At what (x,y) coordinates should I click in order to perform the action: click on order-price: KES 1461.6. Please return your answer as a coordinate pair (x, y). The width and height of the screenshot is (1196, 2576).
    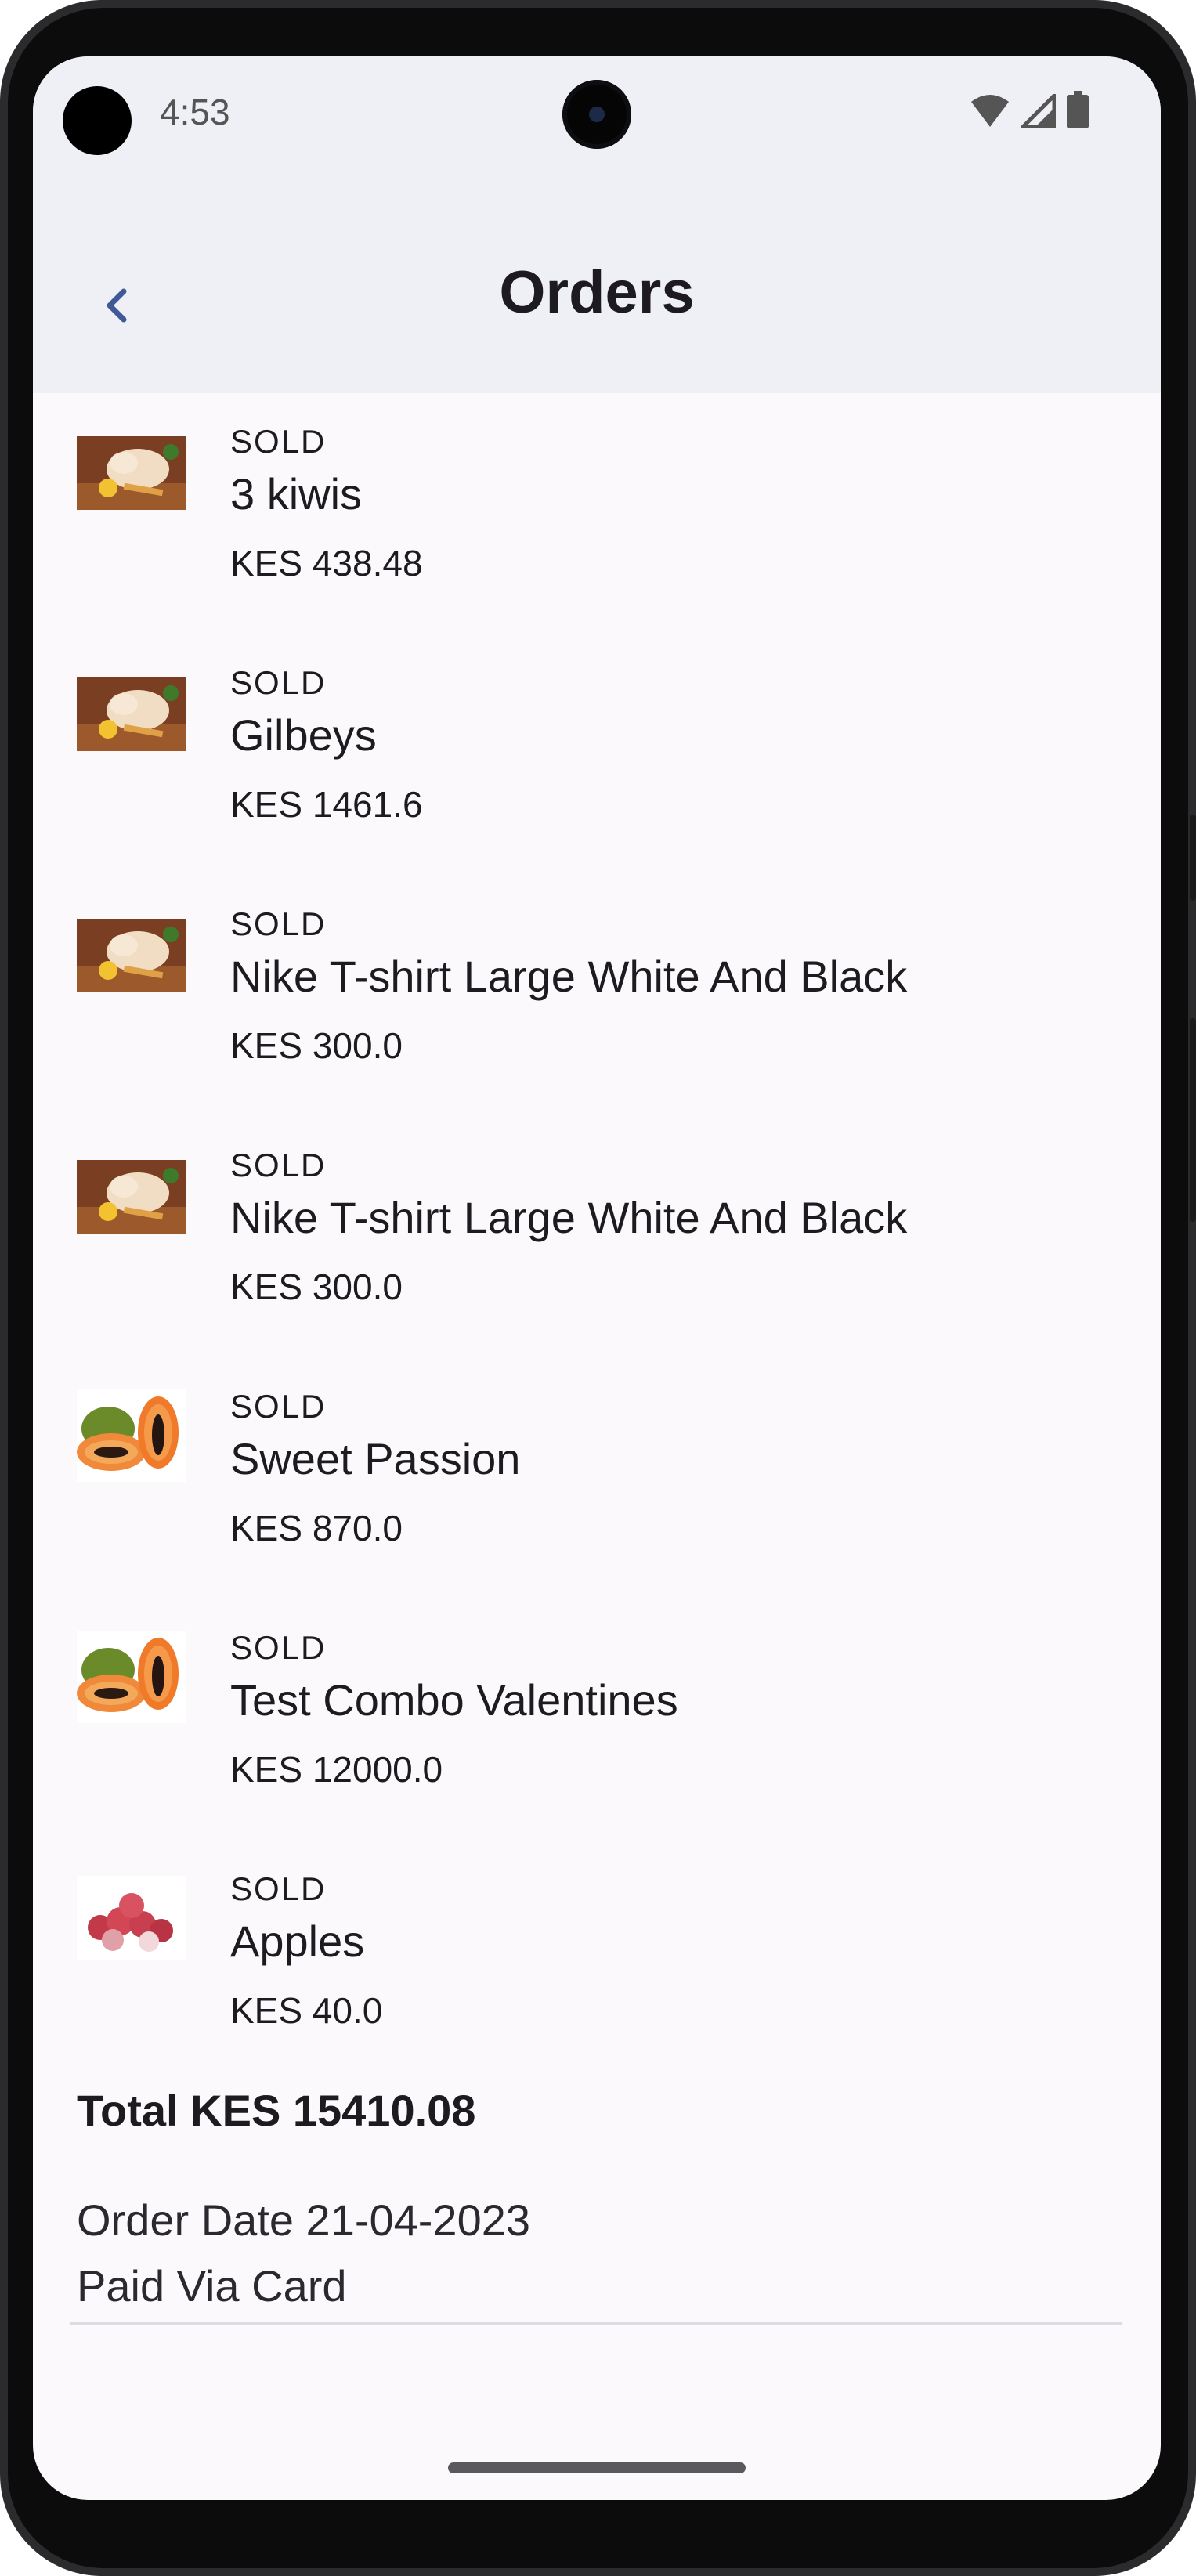
    Looking at the image, I should click on (326, 804).